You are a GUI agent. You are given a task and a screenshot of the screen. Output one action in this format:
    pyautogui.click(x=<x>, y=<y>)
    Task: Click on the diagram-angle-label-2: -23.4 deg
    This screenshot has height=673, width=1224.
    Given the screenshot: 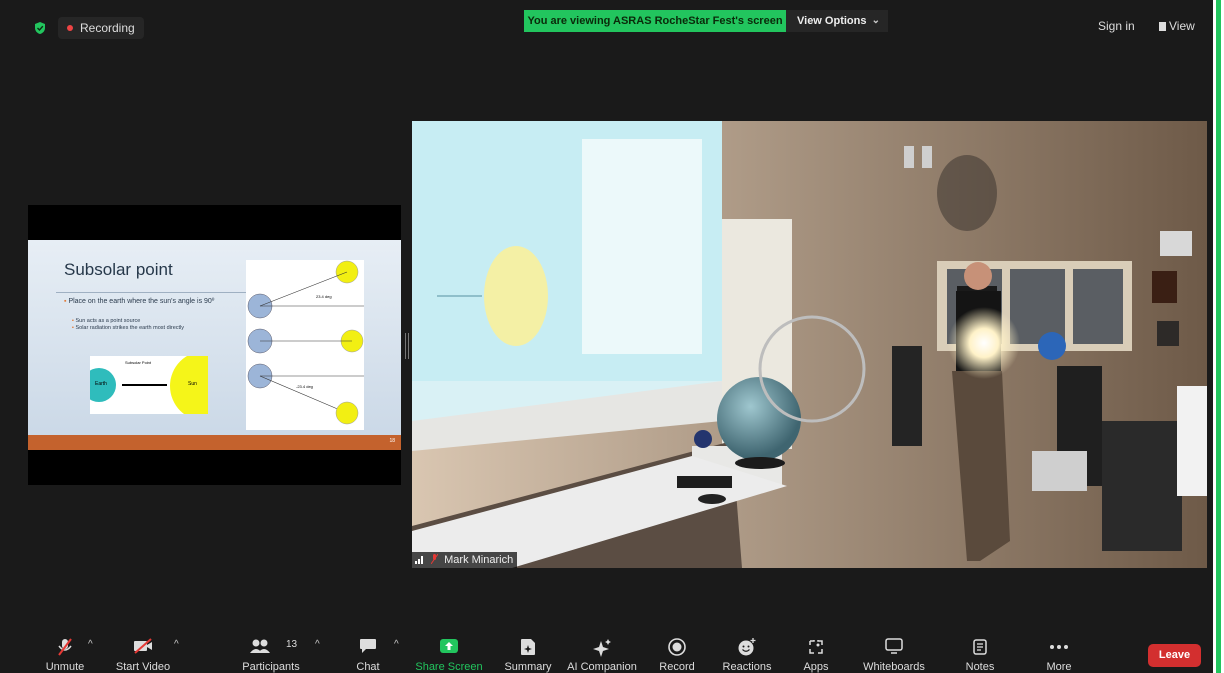 What is the action you would take?
    pyautogui.click(x=304, y=386)
    